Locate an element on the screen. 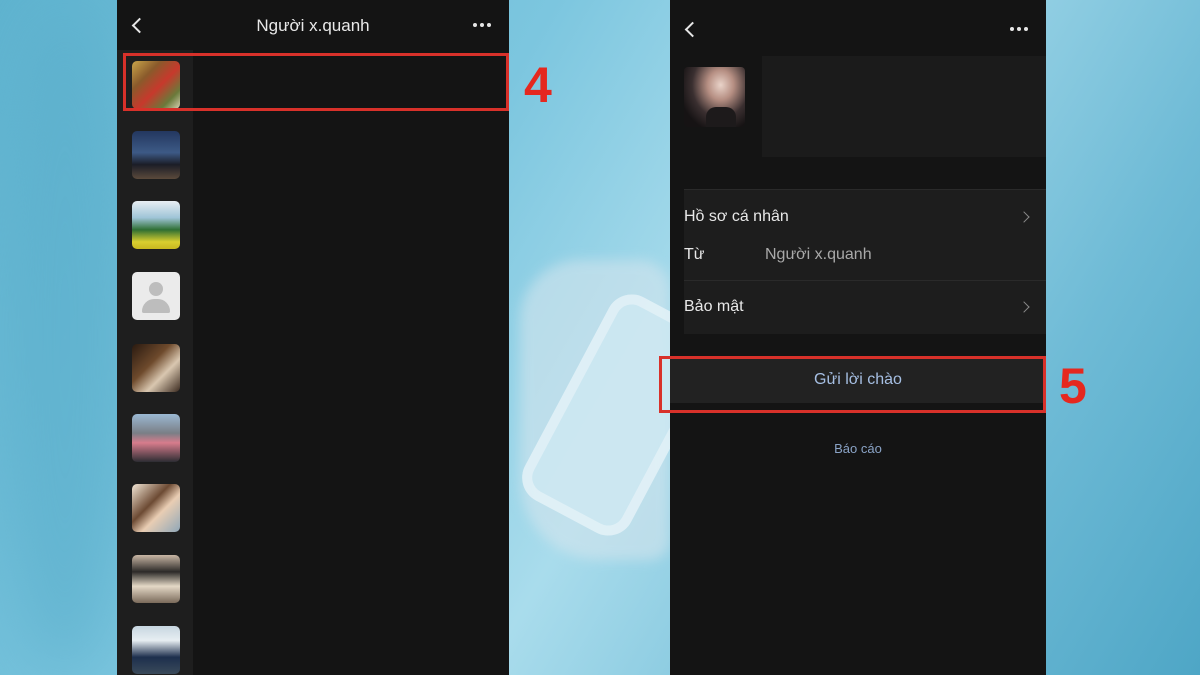 This screenshot has height=675, width=1200. page-title: Người x.quanh is located at coordinates (313, 25).